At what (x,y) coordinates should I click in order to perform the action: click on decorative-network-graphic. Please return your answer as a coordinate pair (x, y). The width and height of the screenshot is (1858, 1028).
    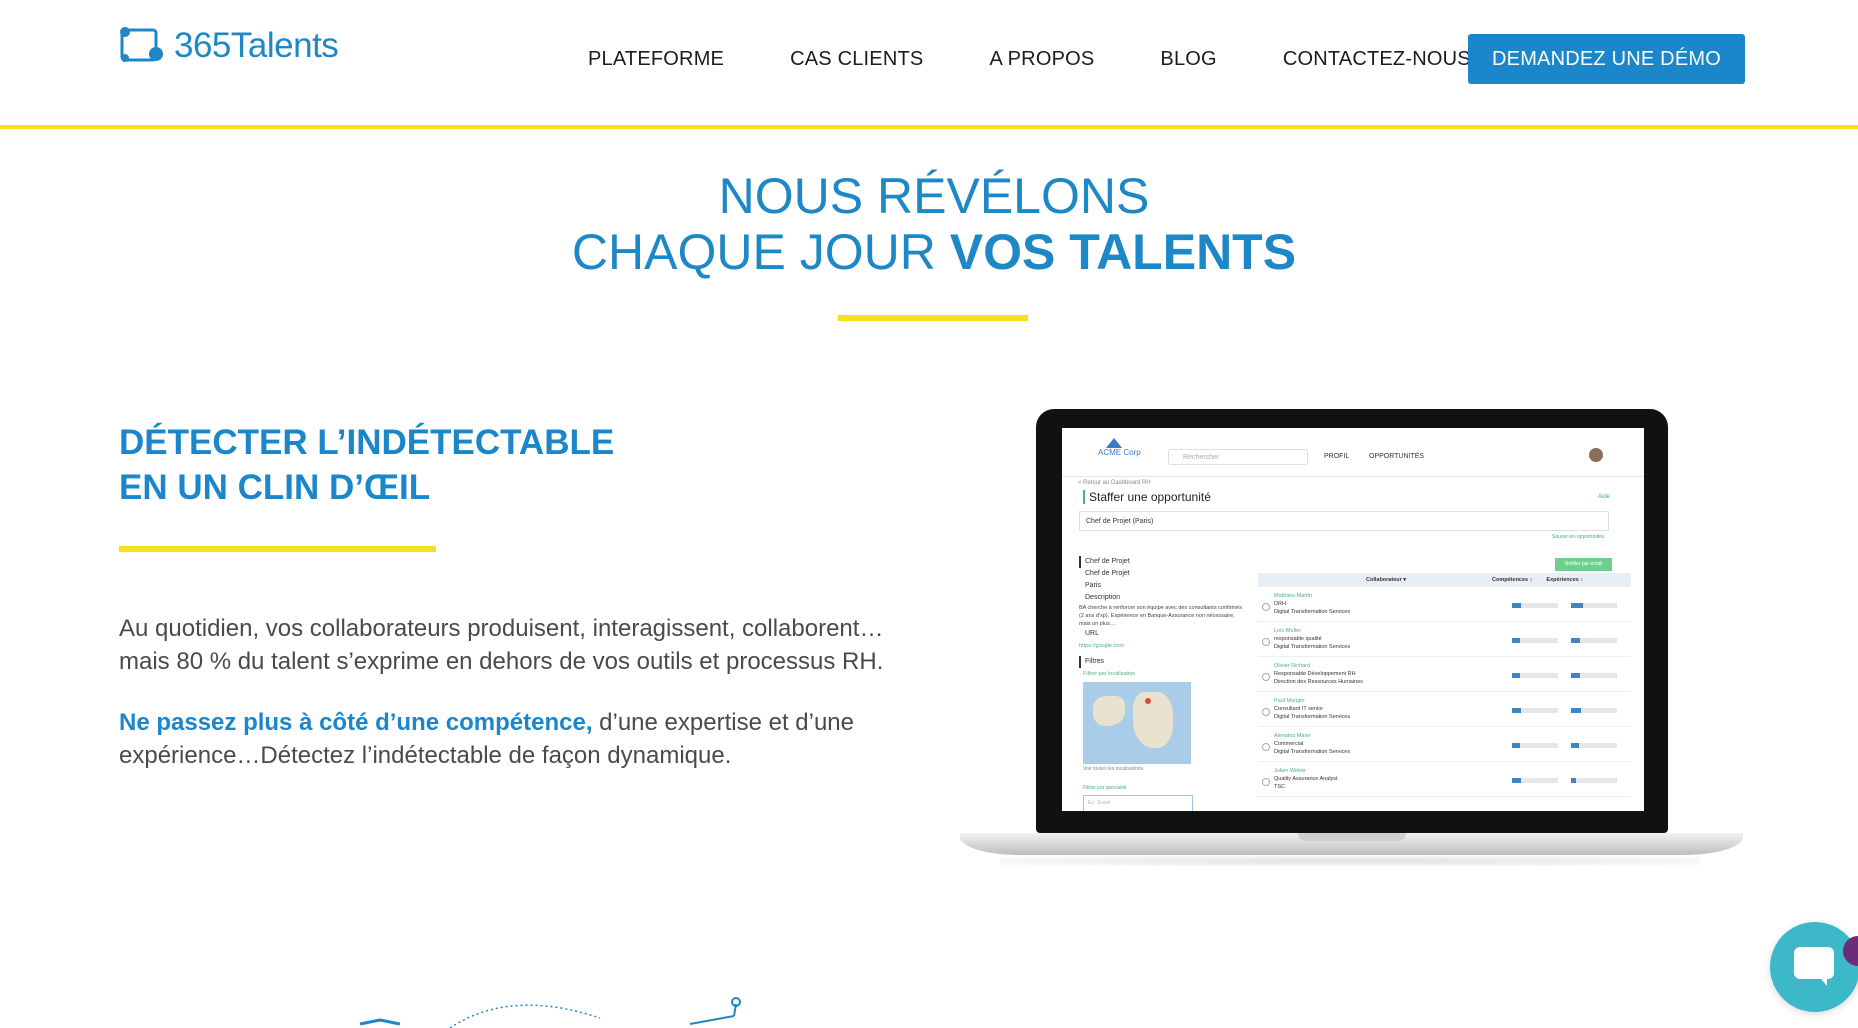
    Looking at the image, I should click on (550, 1012).